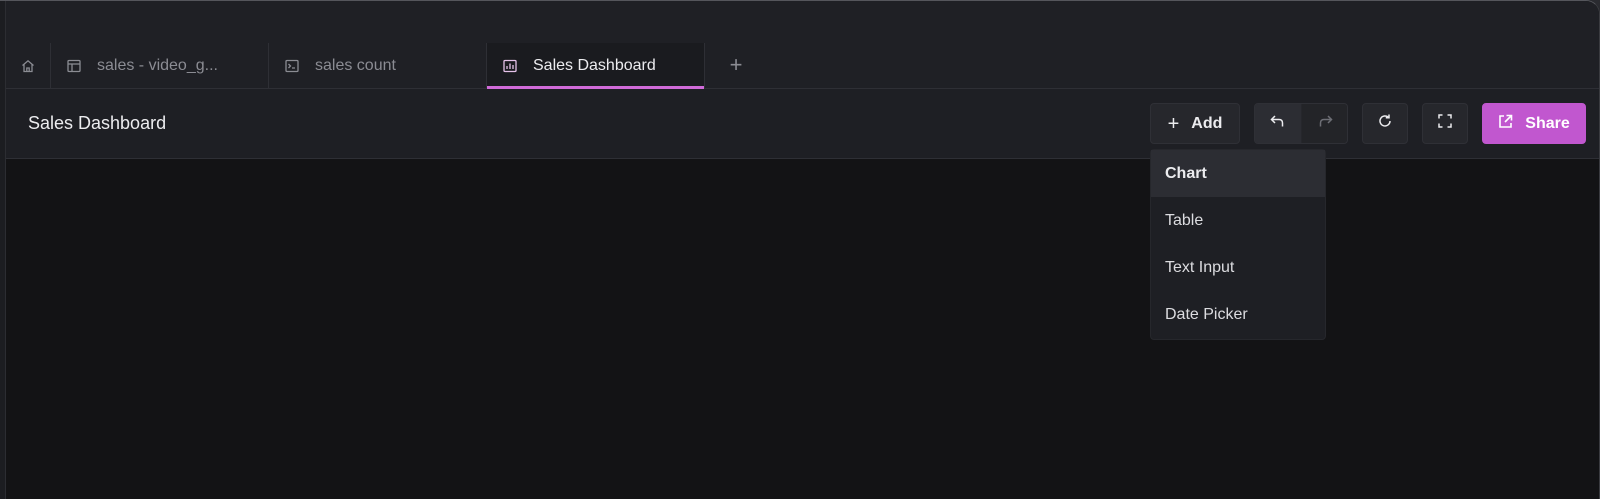 The image size is (1600, 499). What do you see at coordinates (1238, 314) in the screenshot?
I see `menu-item-date-picker: Date Picker` at bounding box center [1238, 314].